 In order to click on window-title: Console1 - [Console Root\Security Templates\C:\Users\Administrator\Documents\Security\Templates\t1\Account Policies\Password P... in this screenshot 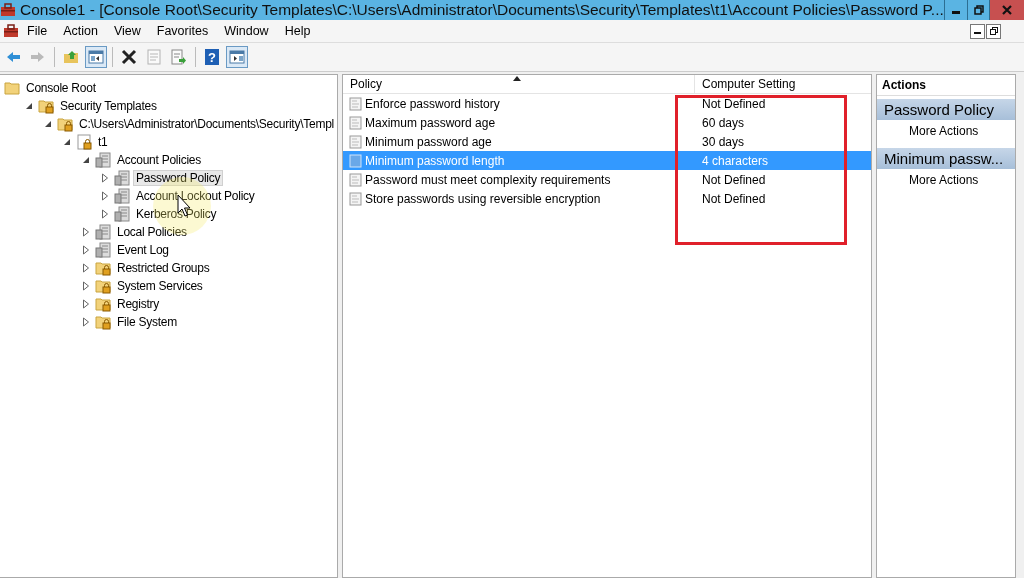, I will do `click(482, 10)`.